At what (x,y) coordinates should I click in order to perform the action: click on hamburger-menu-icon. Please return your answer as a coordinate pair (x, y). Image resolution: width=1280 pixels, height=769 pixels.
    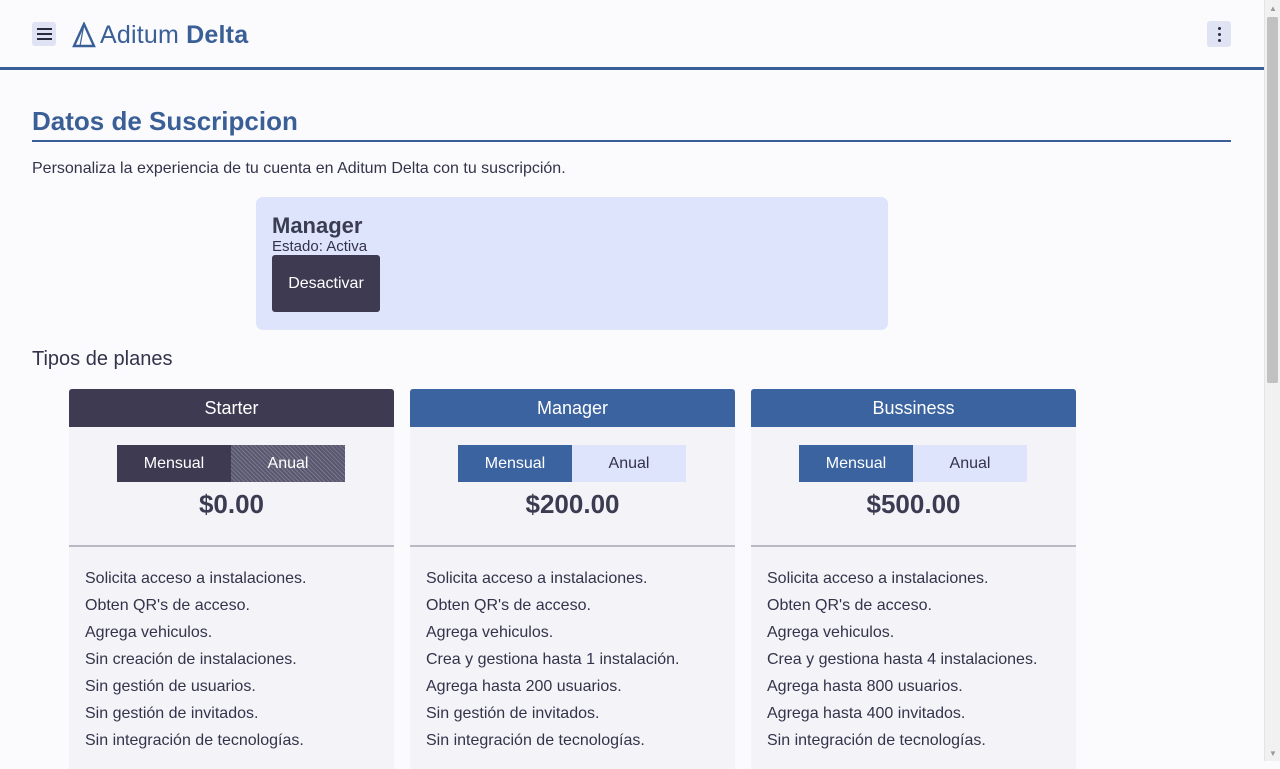
    Looking at the image, I should click on (44, 34).